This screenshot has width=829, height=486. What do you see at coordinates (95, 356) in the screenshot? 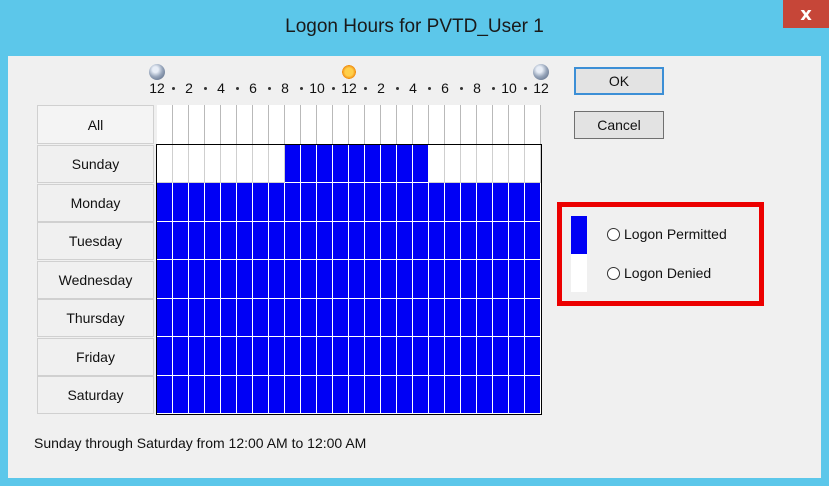
I see `day-label-friday: Friday` at bounding box center [95, 356].